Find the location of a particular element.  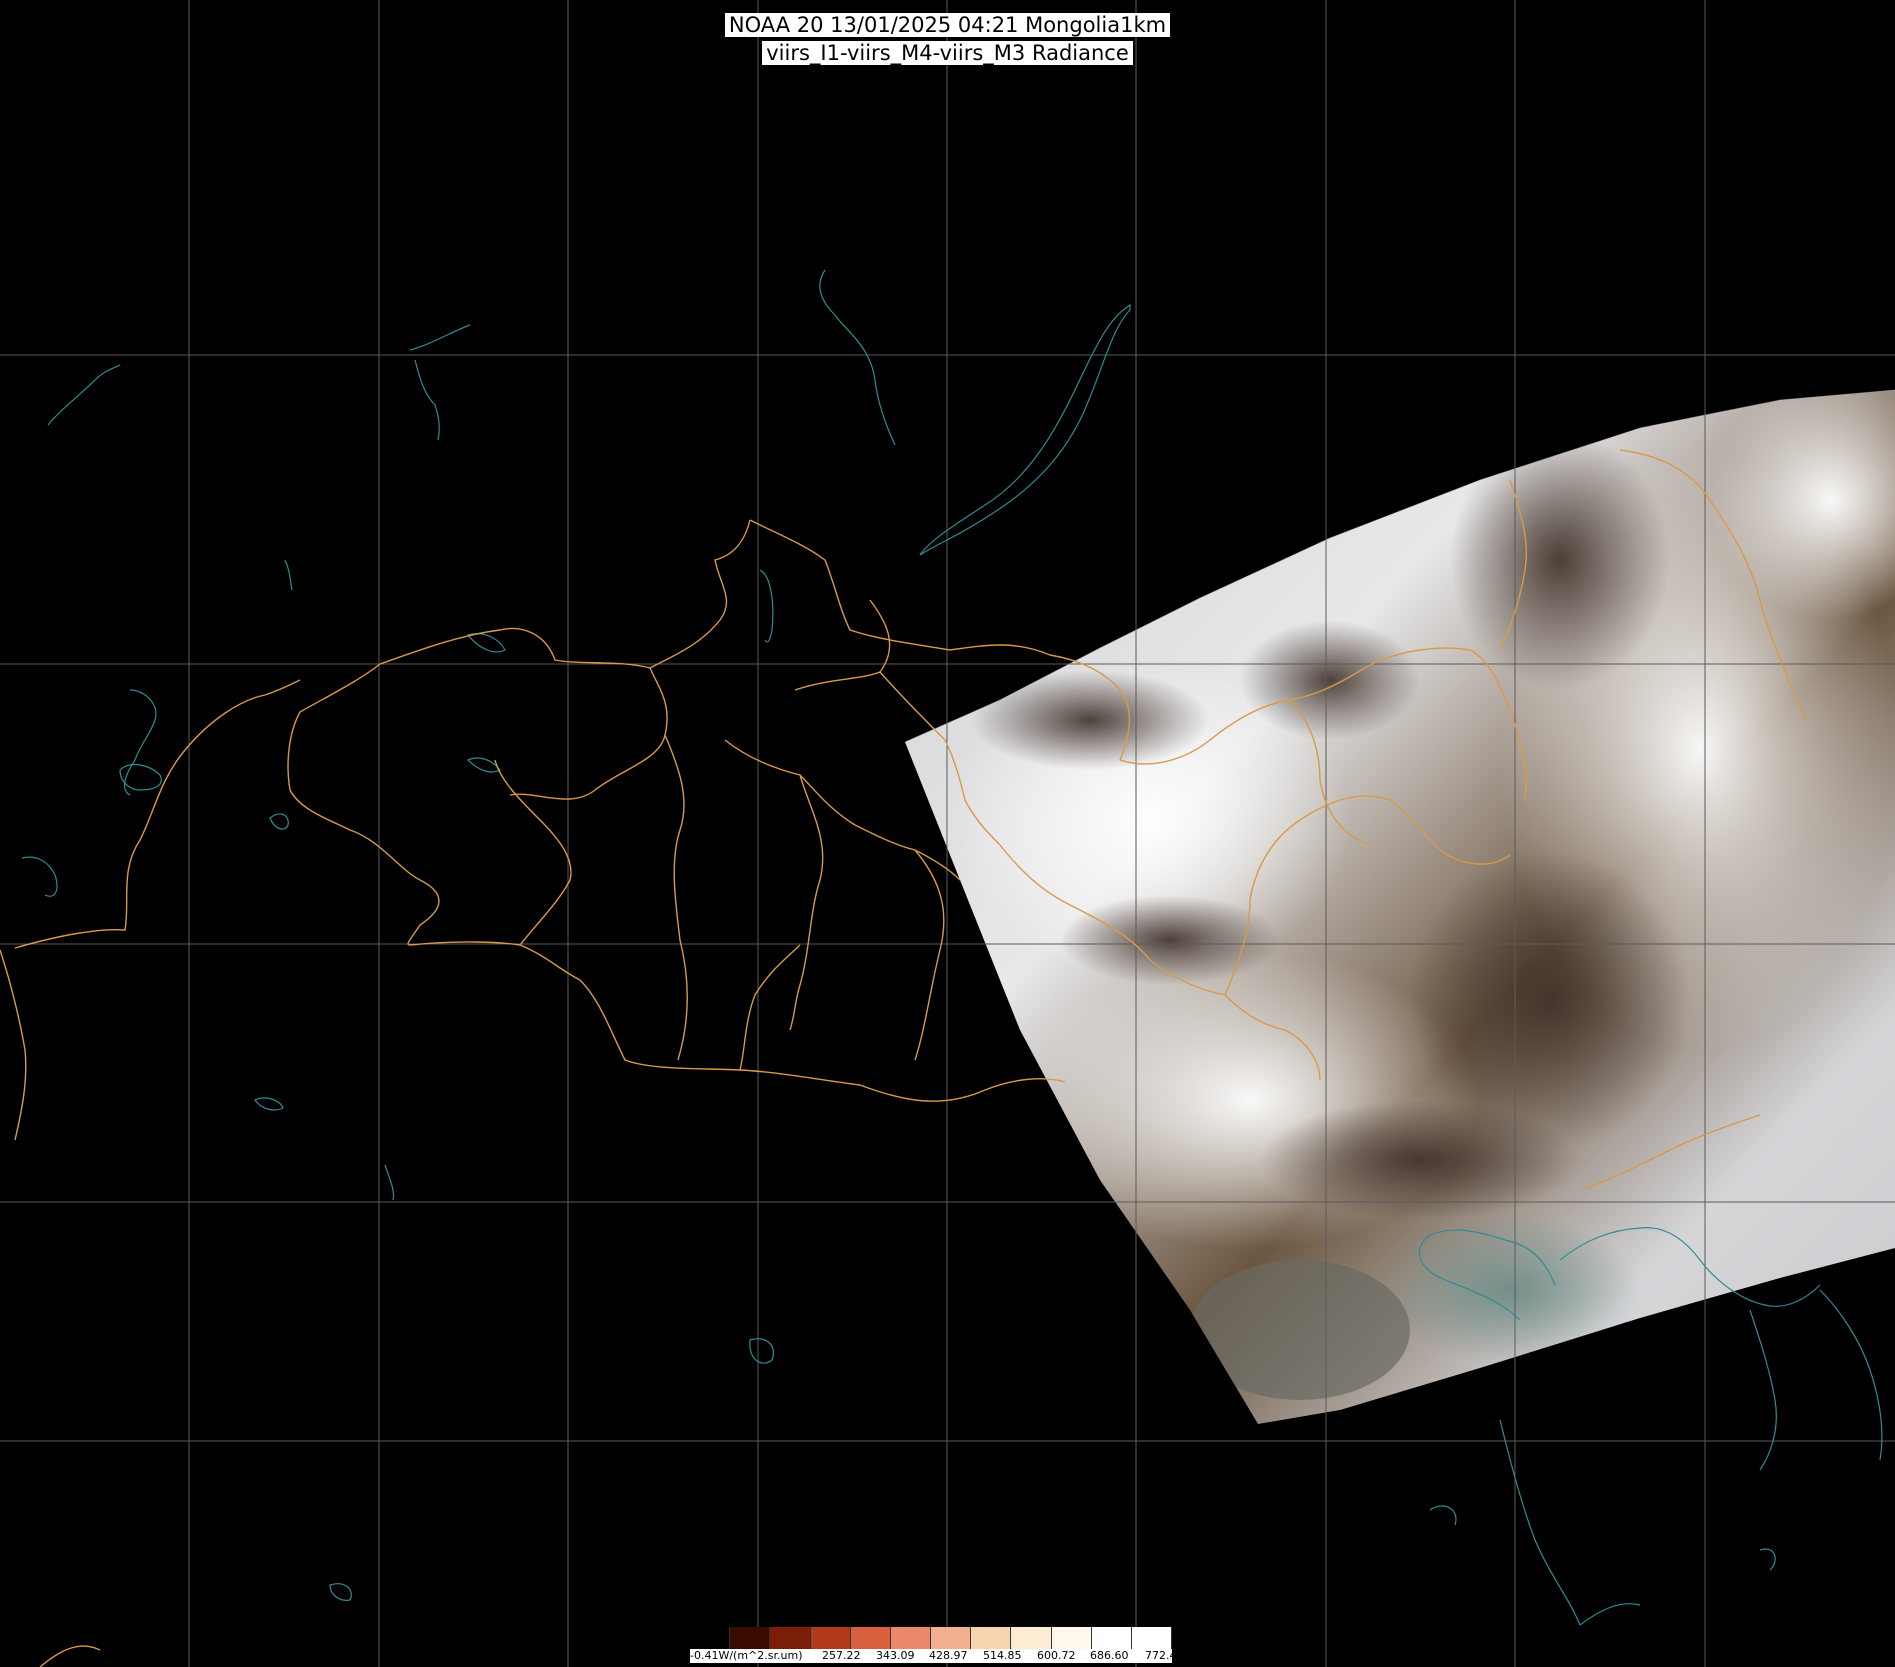

colorbar-tick-label: 514.85 is located at coordinates (1002, 1655).